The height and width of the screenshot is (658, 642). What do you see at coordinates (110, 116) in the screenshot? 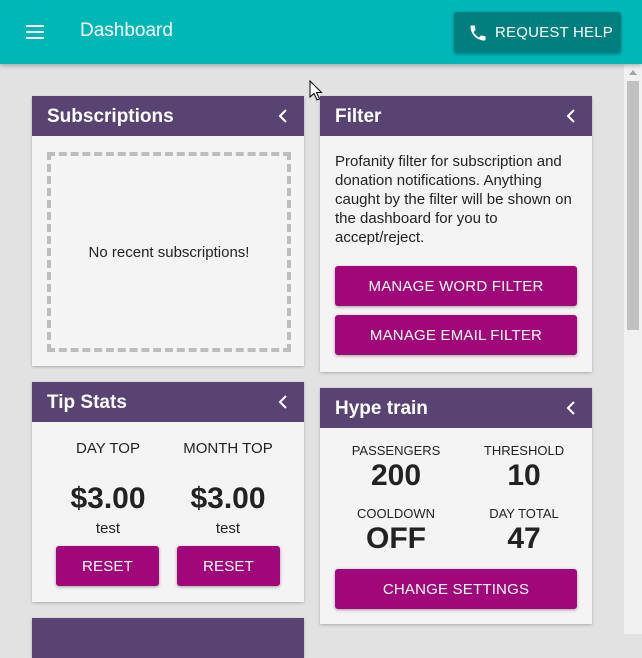
I see `subscriptions-title: Subscriptions` at bounding box center [110, 116].